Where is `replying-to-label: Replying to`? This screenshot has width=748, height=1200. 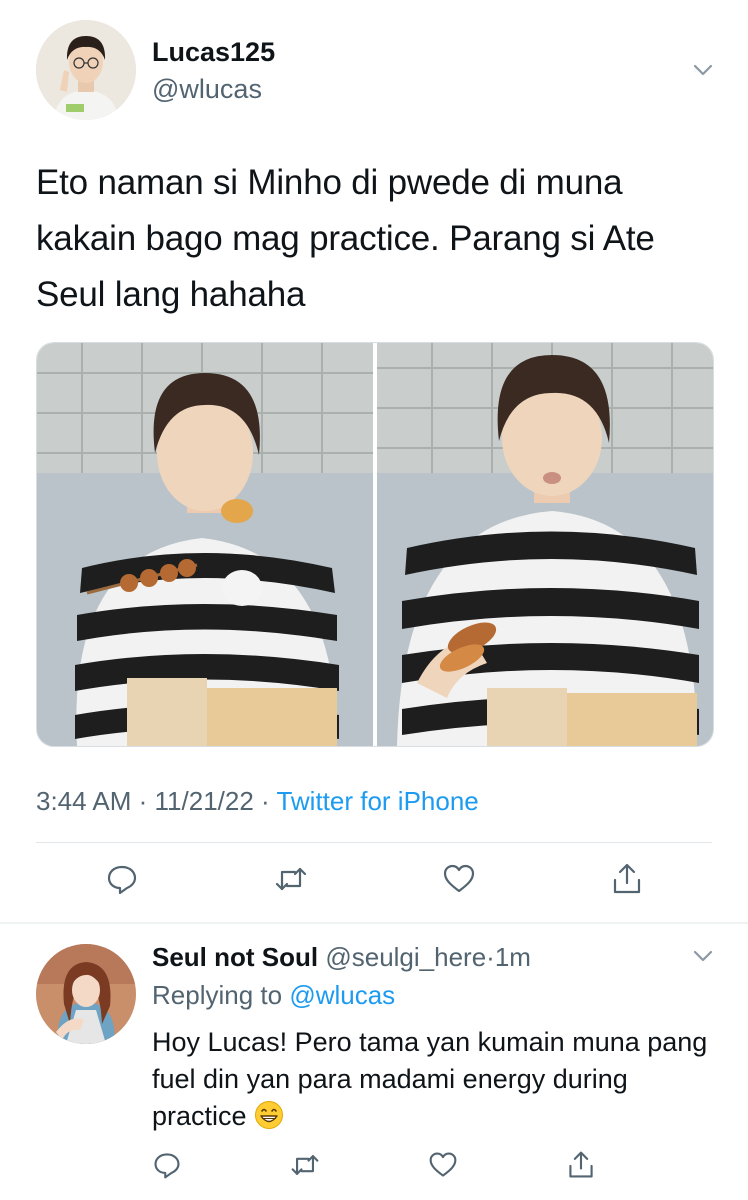 replying-to-label: Replying to is located at coordinates (217, 995).